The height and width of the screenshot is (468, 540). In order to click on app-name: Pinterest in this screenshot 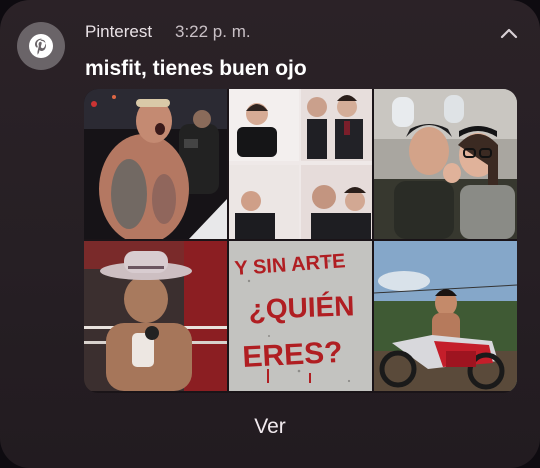, I will do `click(119, 31)`.